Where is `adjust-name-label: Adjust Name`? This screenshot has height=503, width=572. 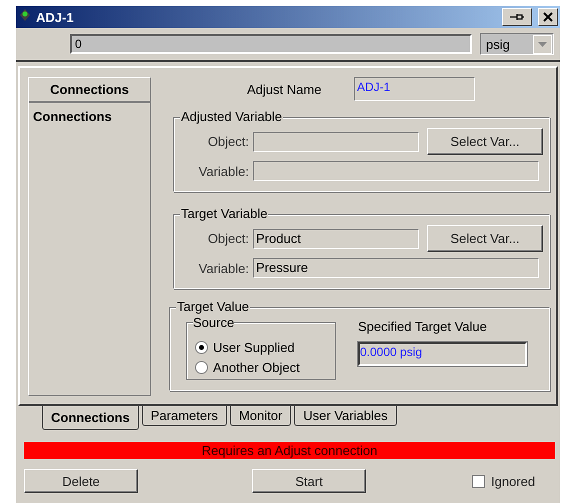
adjust-name-label: Adjust Name is located at coordinates (284, 89).